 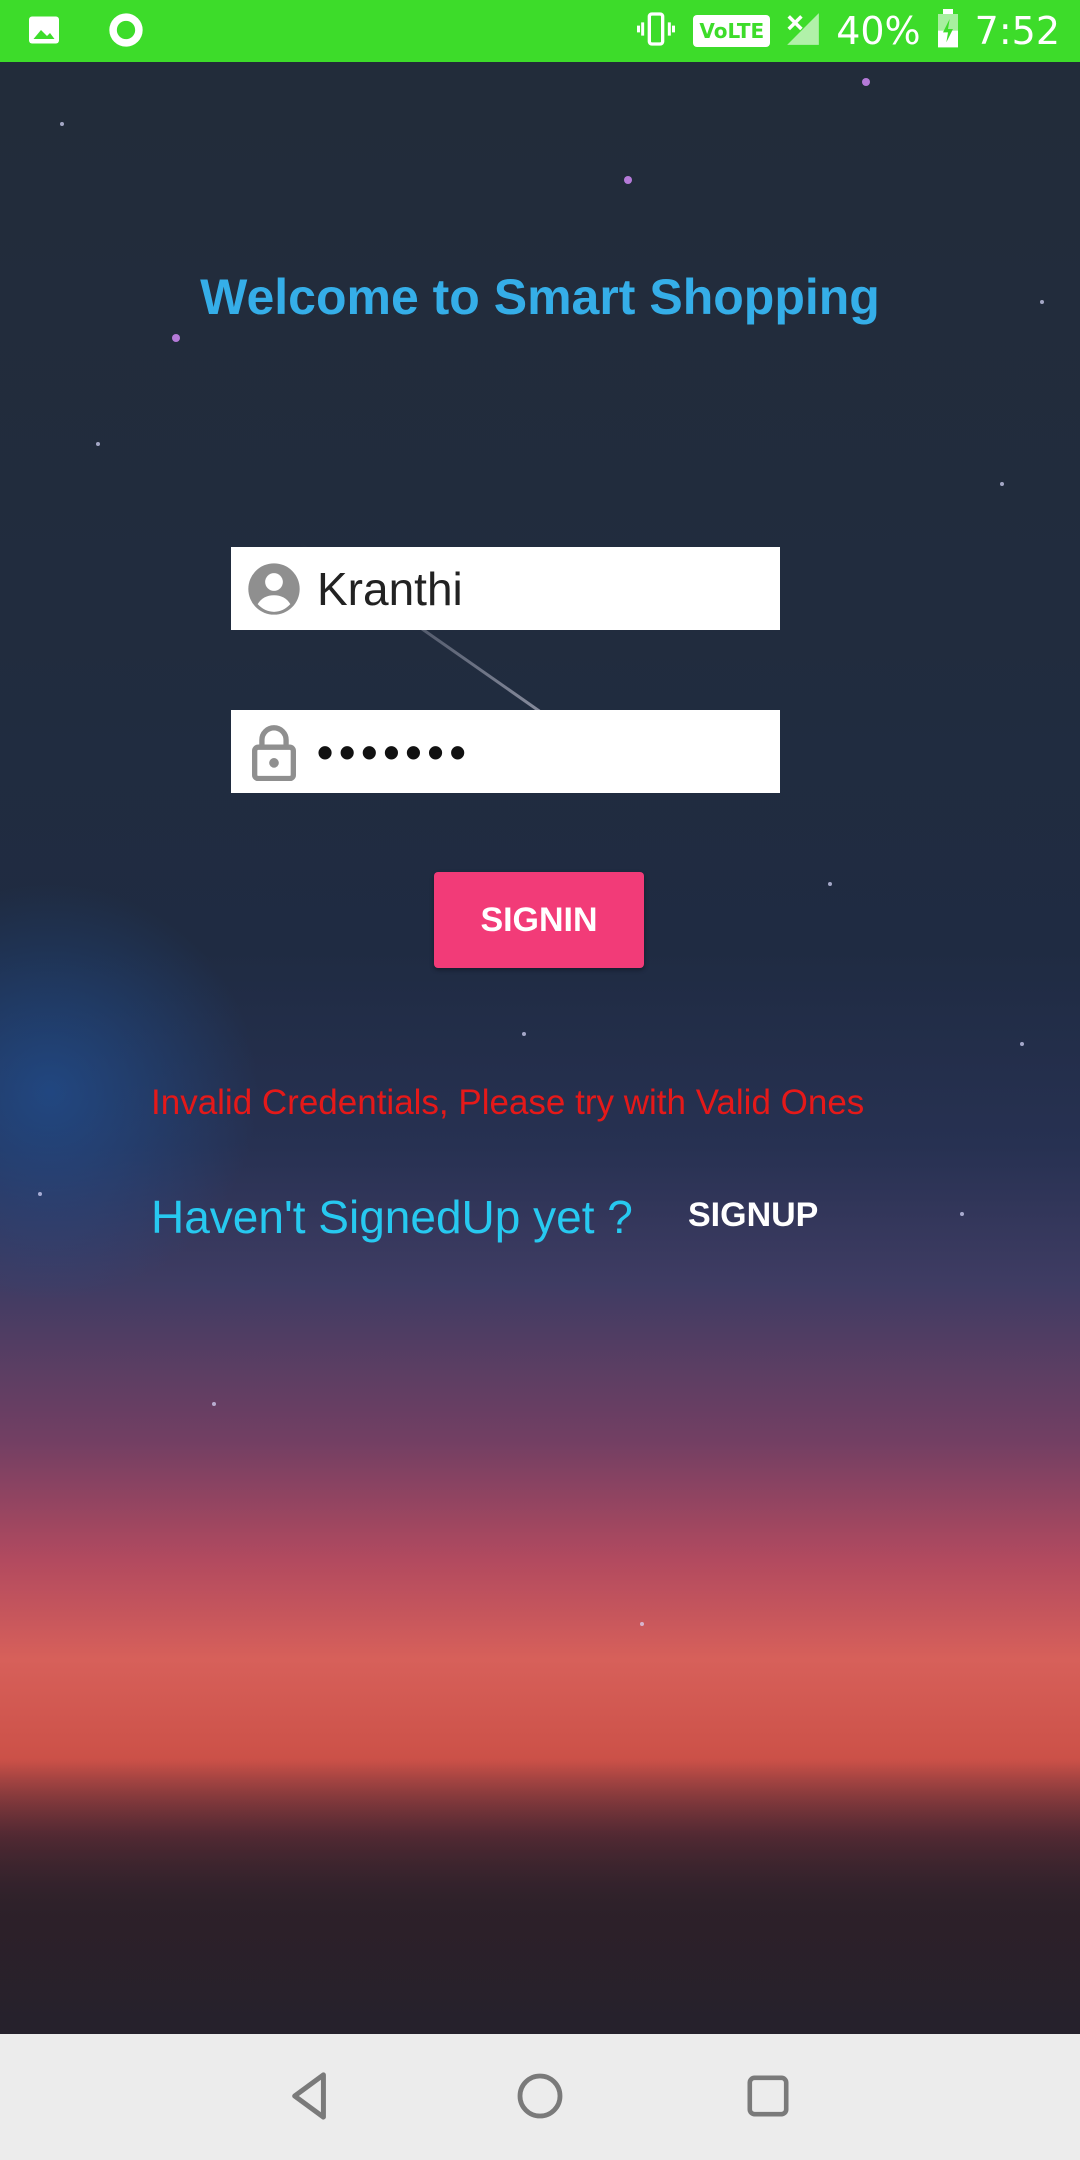 What do you see at coordinates (768, 2096) in the screenshot?
I see `recents-icon` at bounding box center [768, 2096].